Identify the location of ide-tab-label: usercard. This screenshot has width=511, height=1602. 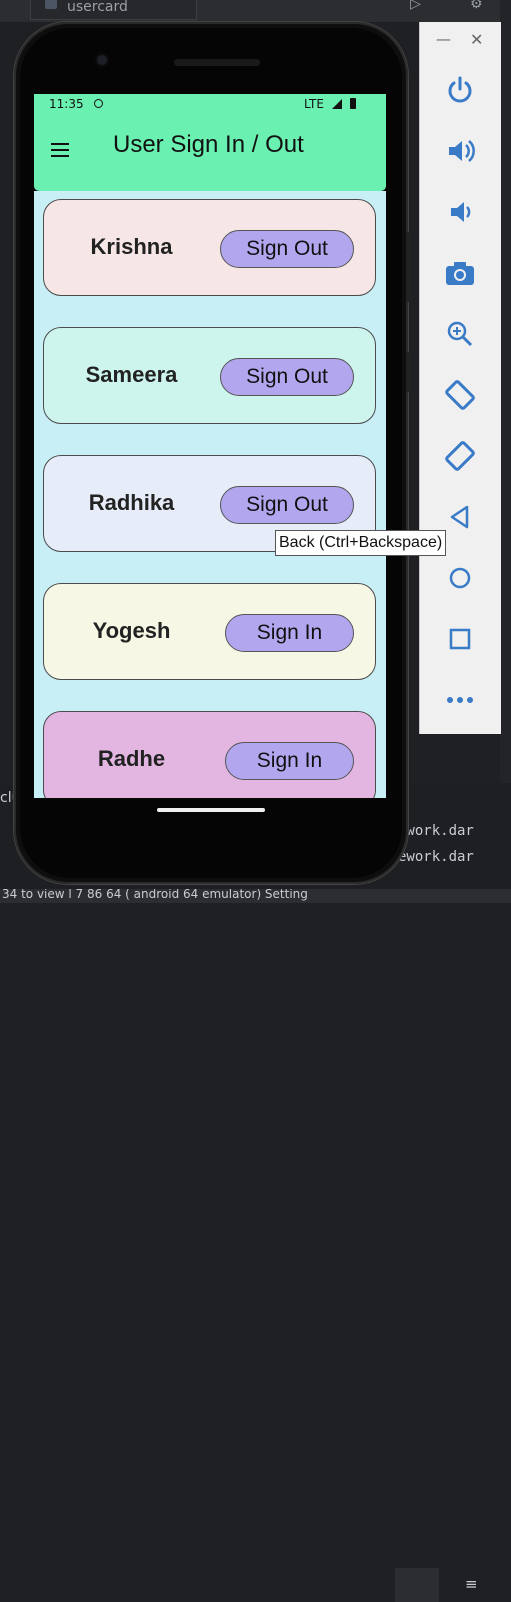
(97, 7).